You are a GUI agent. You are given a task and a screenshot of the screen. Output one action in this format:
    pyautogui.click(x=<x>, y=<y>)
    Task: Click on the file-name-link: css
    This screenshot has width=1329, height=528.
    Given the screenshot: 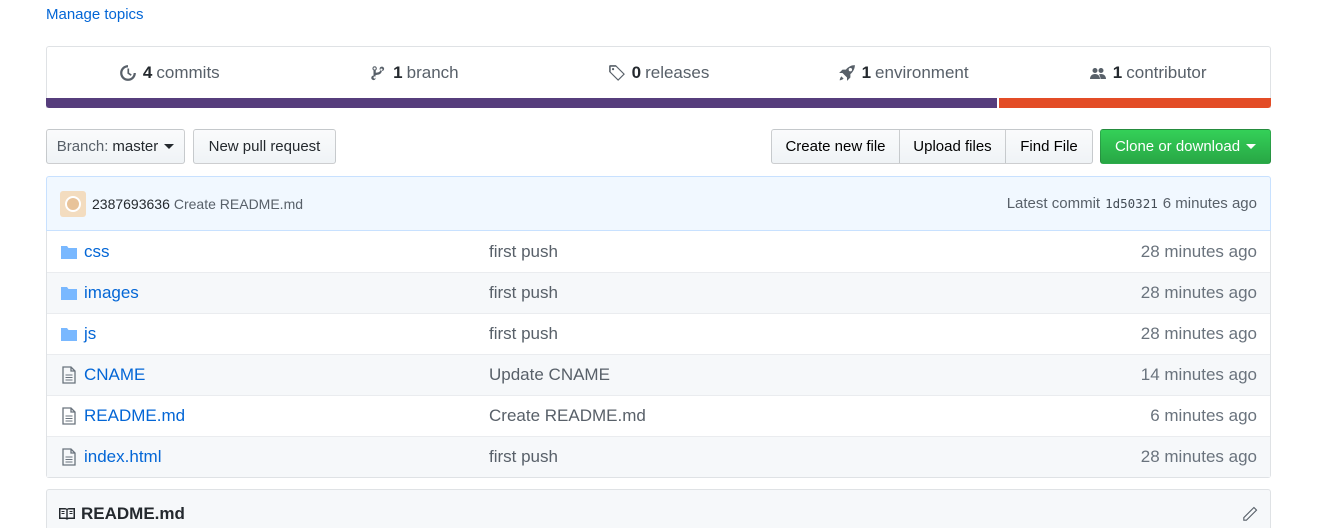 What is the action you would take?
    pyautogui.click(x=286, y=252)
    